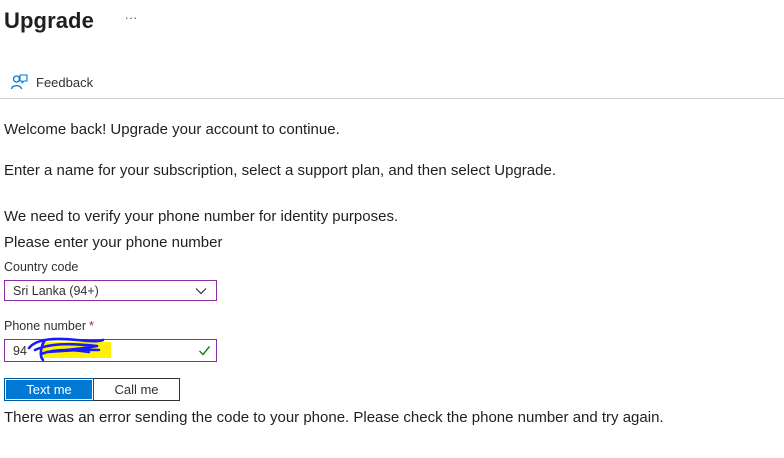 The image size is (784, 458). Describe the element at coordinates (65, 82) in the screenshot. I see `feedback-label: Feedback` at that location.